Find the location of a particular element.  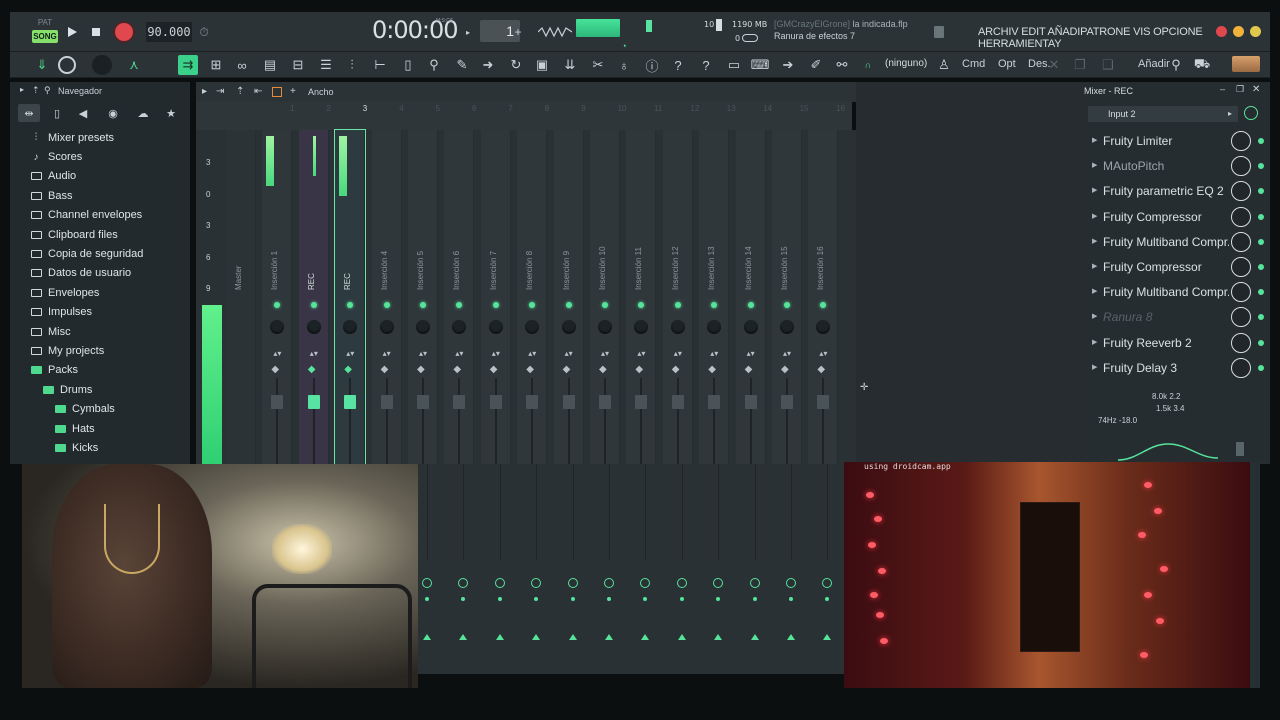

browser-item: Cymbals is located at coordinates (100, 408).